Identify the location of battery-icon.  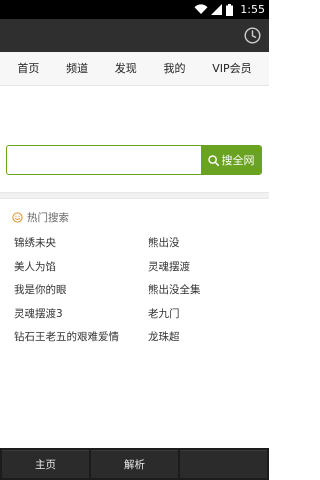
(229, 9).